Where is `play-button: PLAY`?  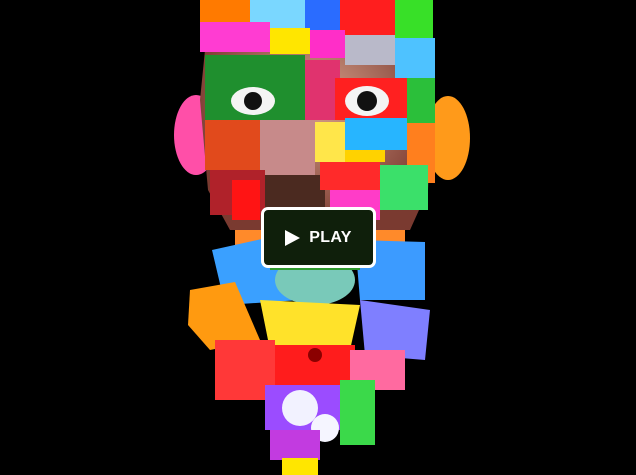
play-button: PLAY is located at coordinates (318, 237).